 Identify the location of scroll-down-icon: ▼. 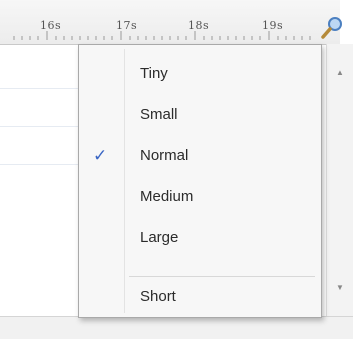
(340, 287).